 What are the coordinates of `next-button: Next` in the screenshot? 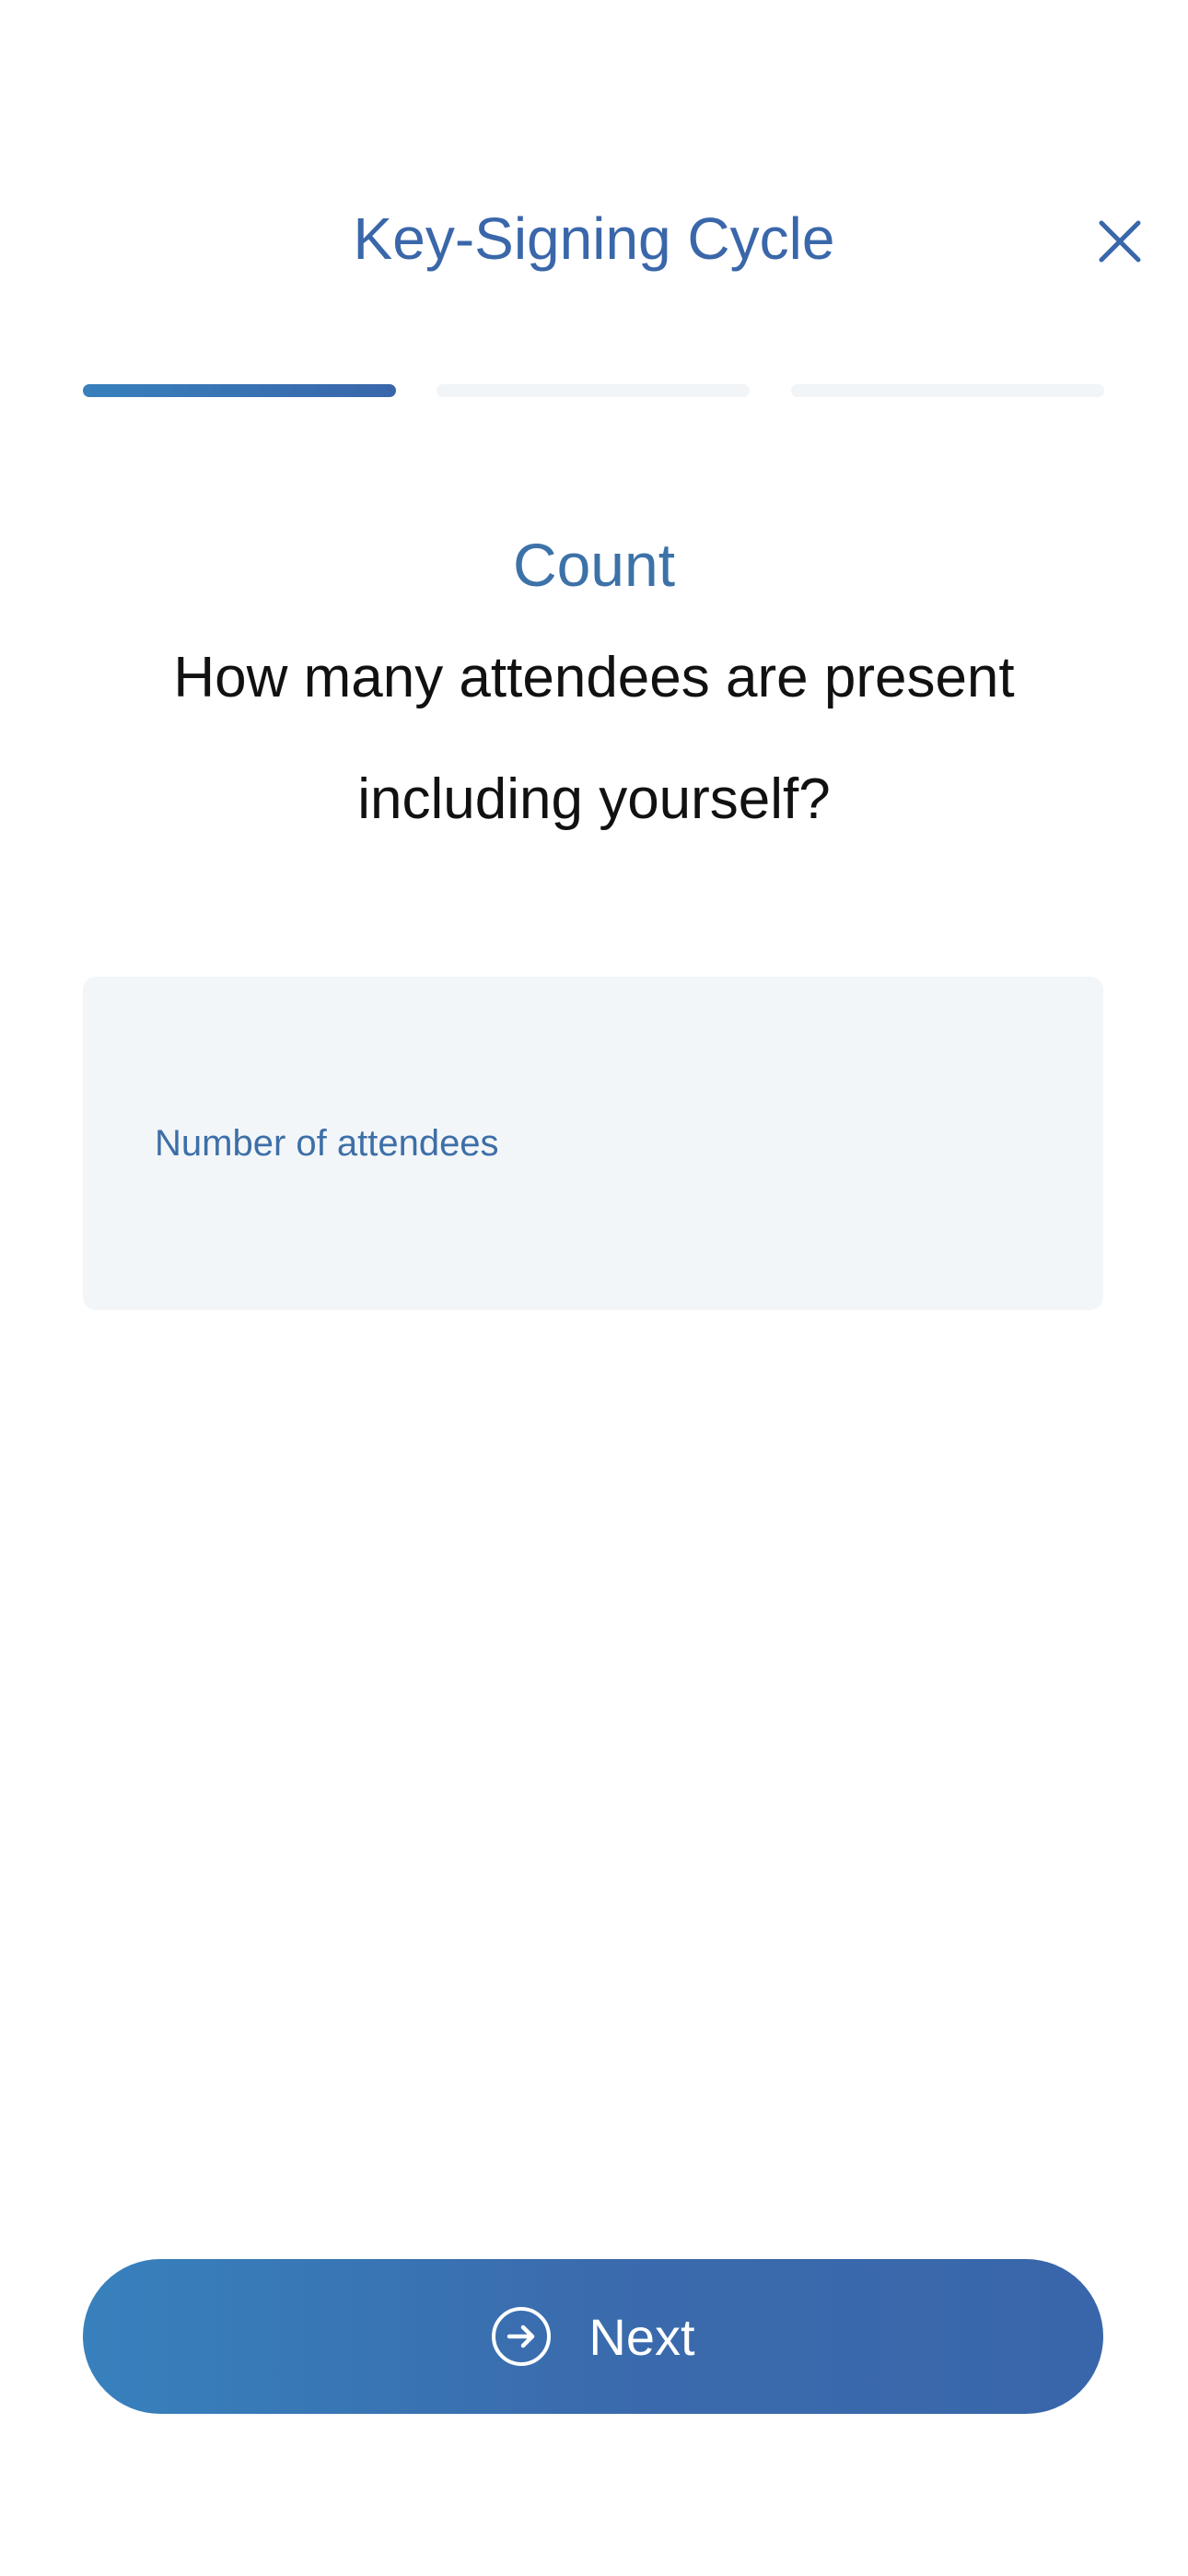 It's located at (593, 2336).